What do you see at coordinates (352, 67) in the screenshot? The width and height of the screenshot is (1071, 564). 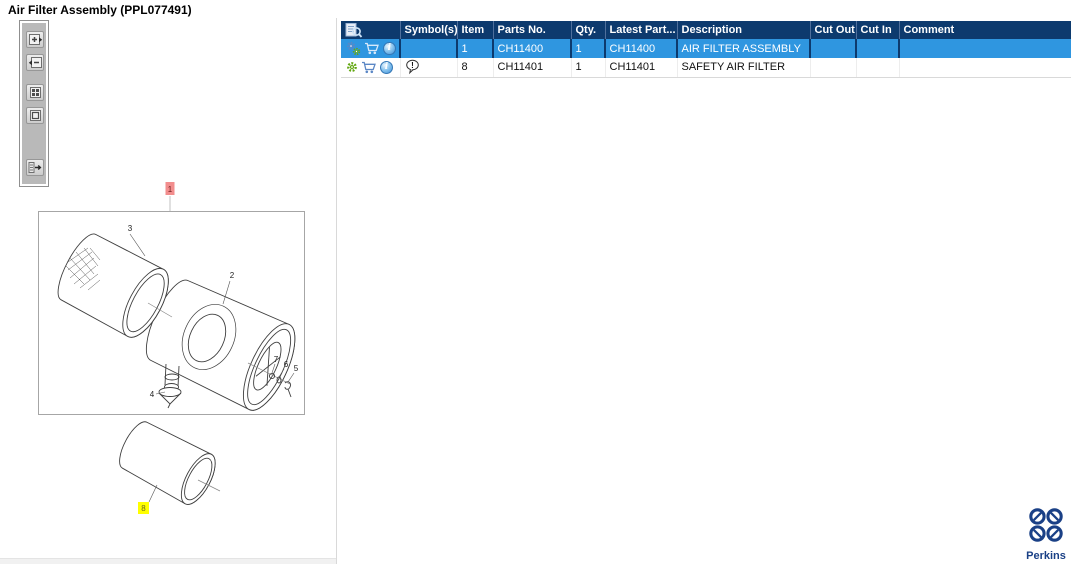 I see `gear-icon` at bounding box center [352, 67].